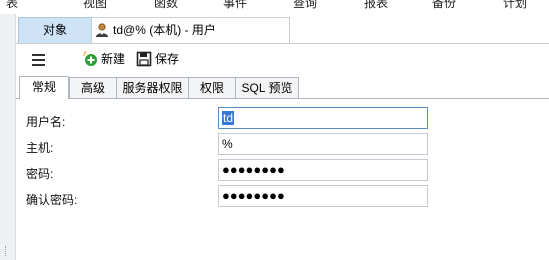  What do you see at coordinates (55, 30) in the screenshot?
I see `tab-objects: 对象` at bounding box center [55, 30].